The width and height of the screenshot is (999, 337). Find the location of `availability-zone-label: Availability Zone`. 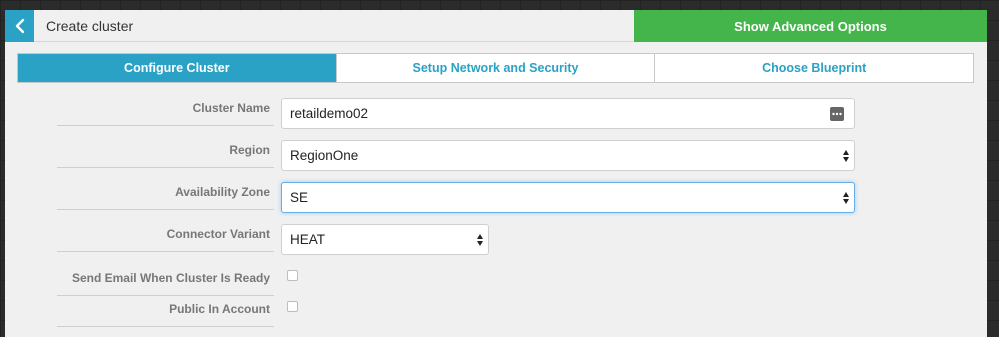

availability-zone-label: Availability Zone is located at coordinates (165, 196).